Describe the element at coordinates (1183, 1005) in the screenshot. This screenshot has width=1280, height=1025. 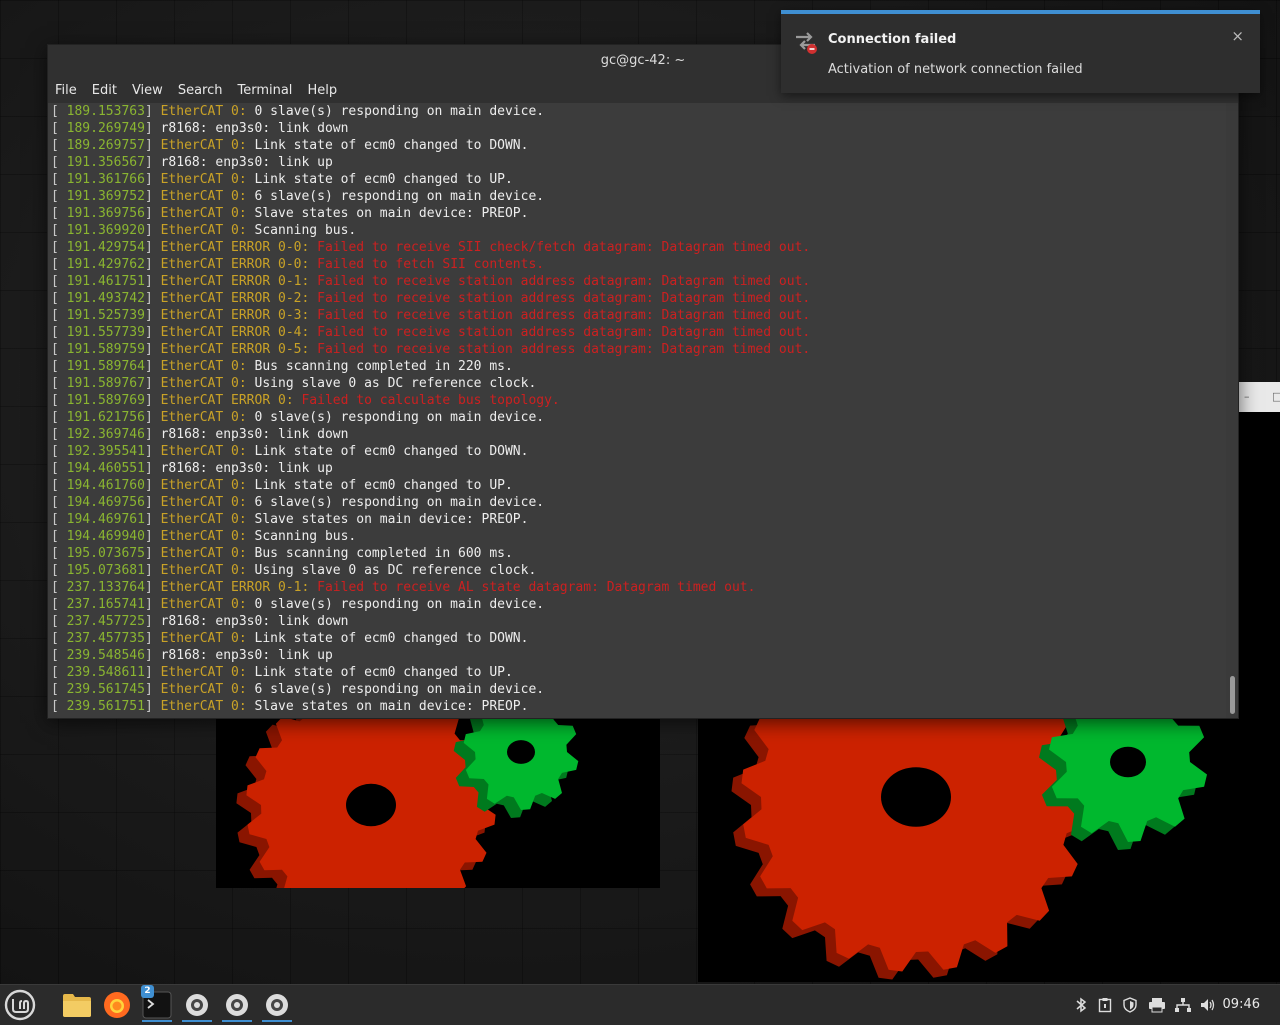
I see `network-icon` at that location.